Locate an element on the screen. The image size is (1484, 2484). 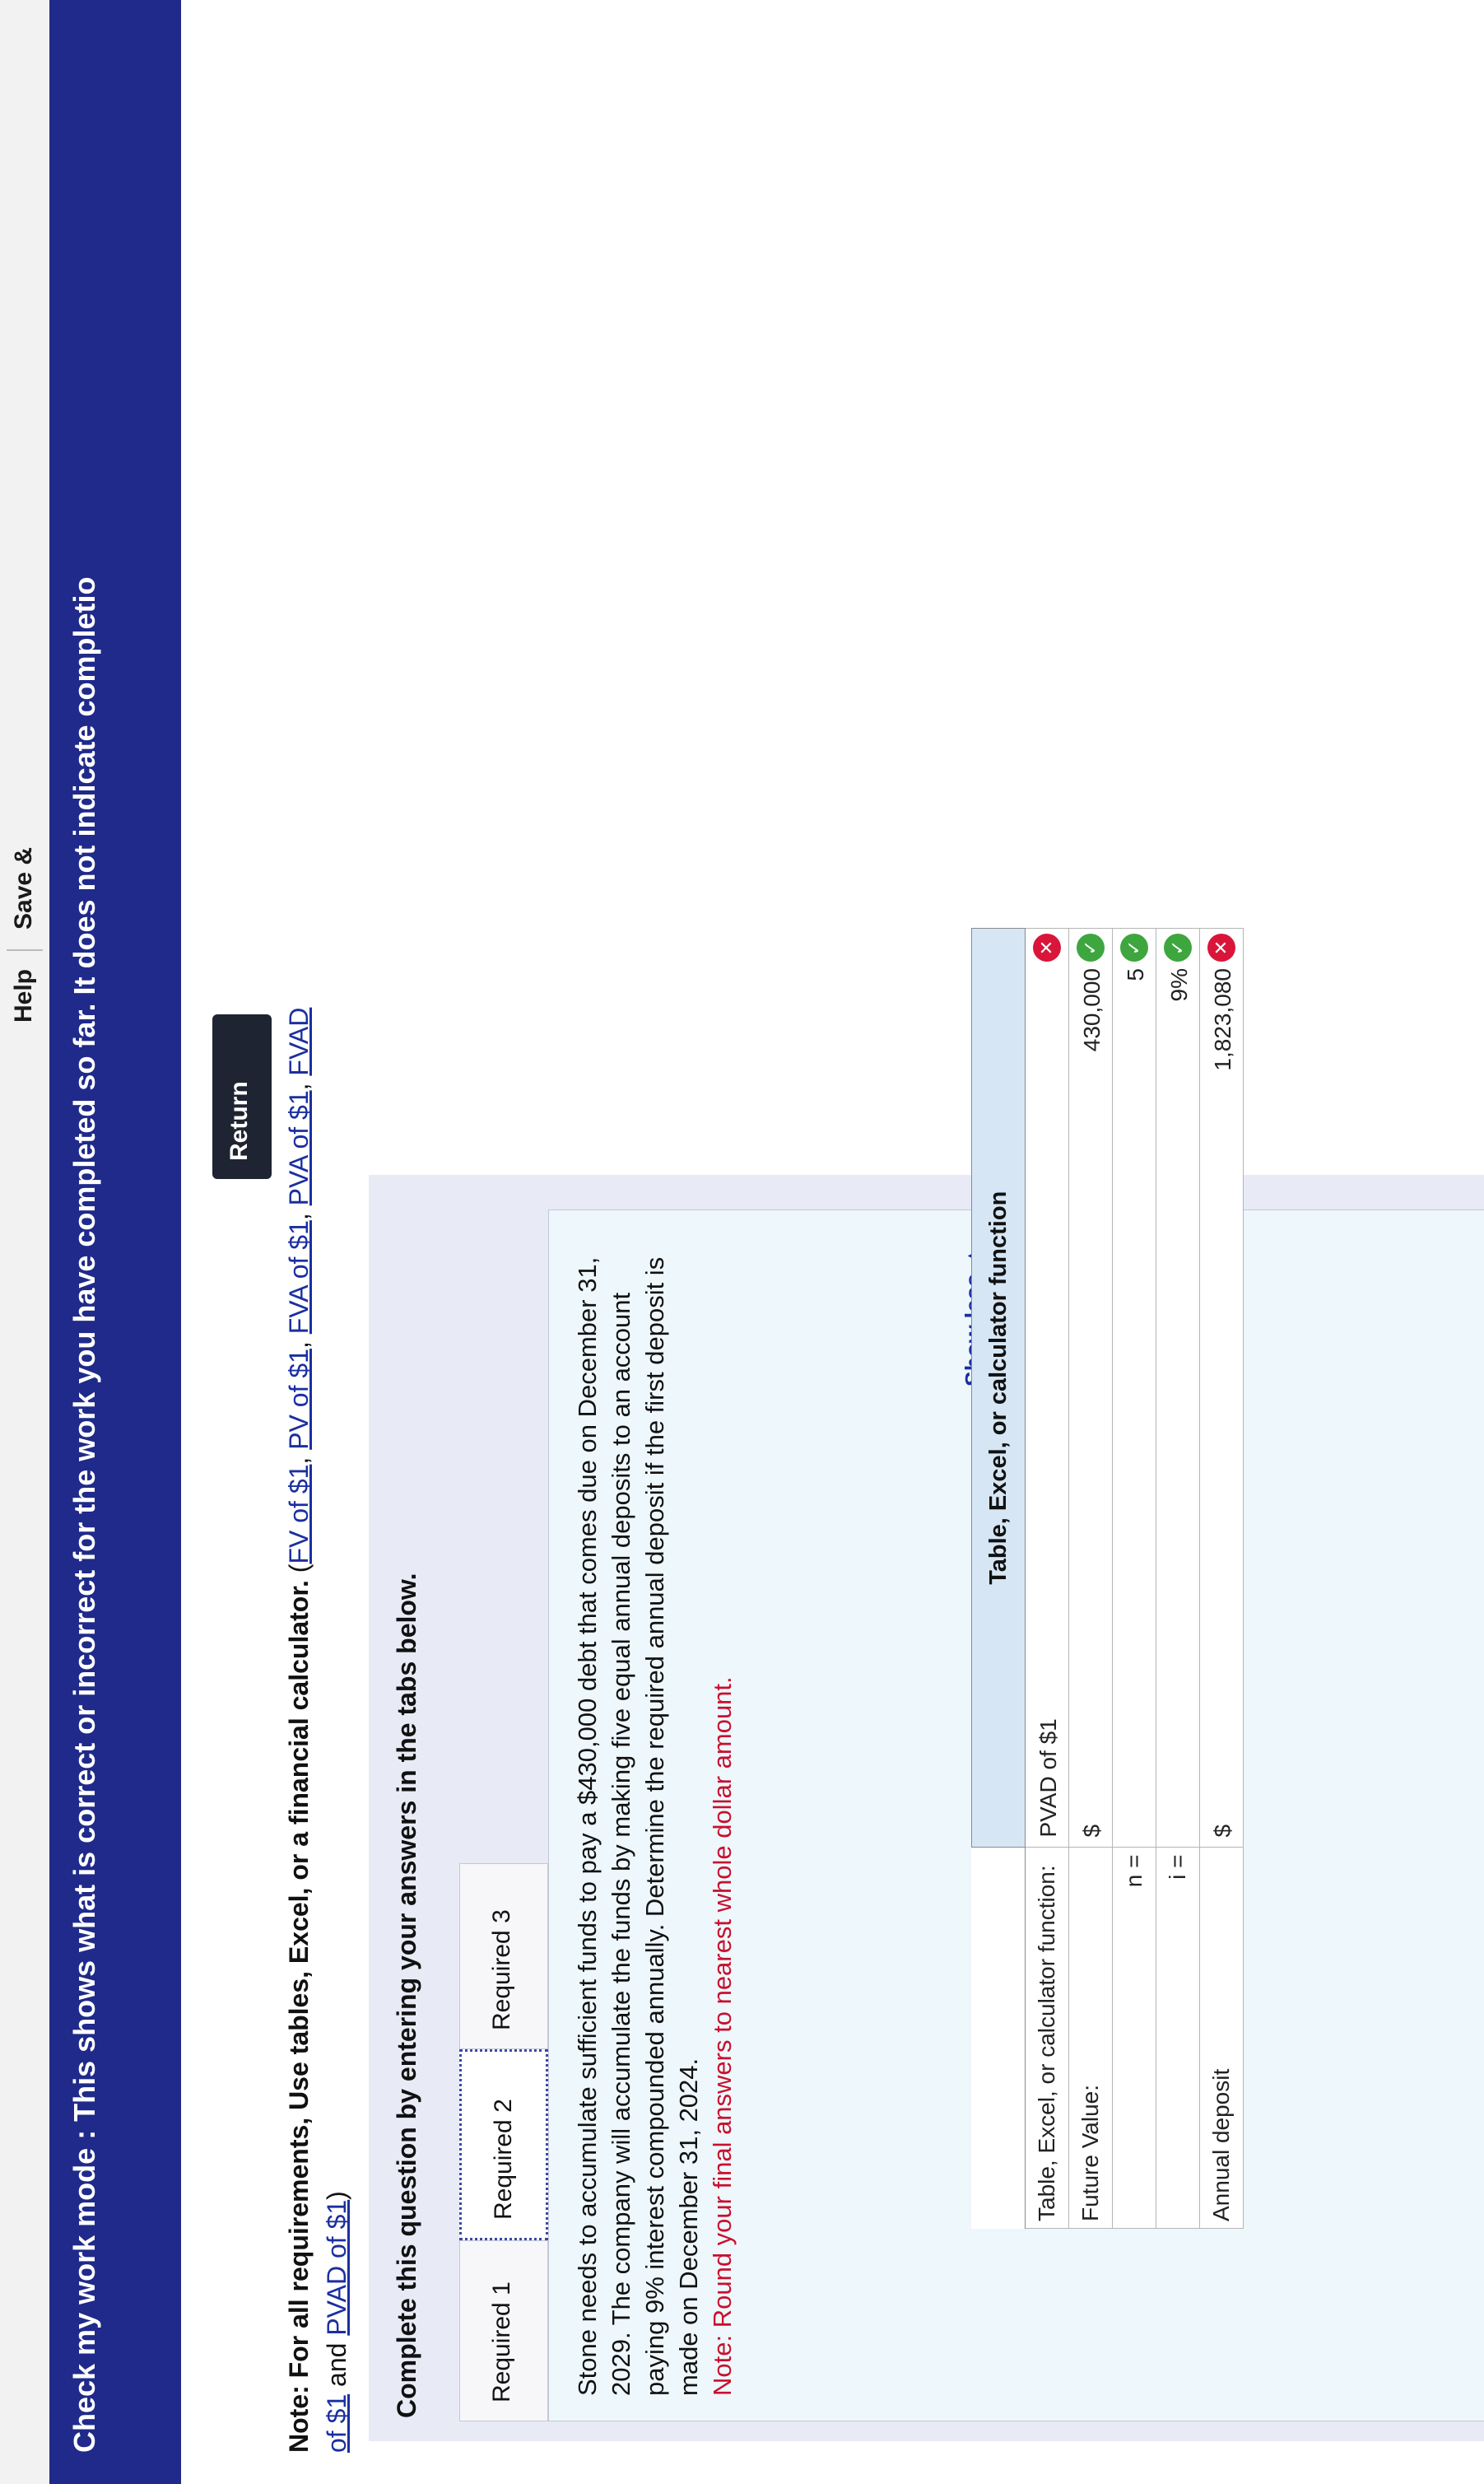
tab-required-1: Required 1 is located at coordinates (503, 2331).